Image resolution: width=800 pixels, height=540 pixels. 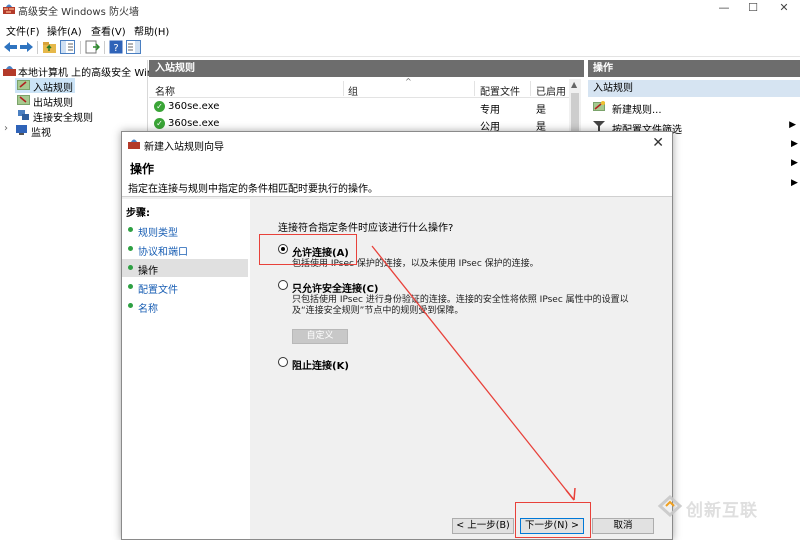 What do you see at coordinates (784, 9) in the screenshot?
I see `close-window-button: ✕` at bounding box center [784, 9].